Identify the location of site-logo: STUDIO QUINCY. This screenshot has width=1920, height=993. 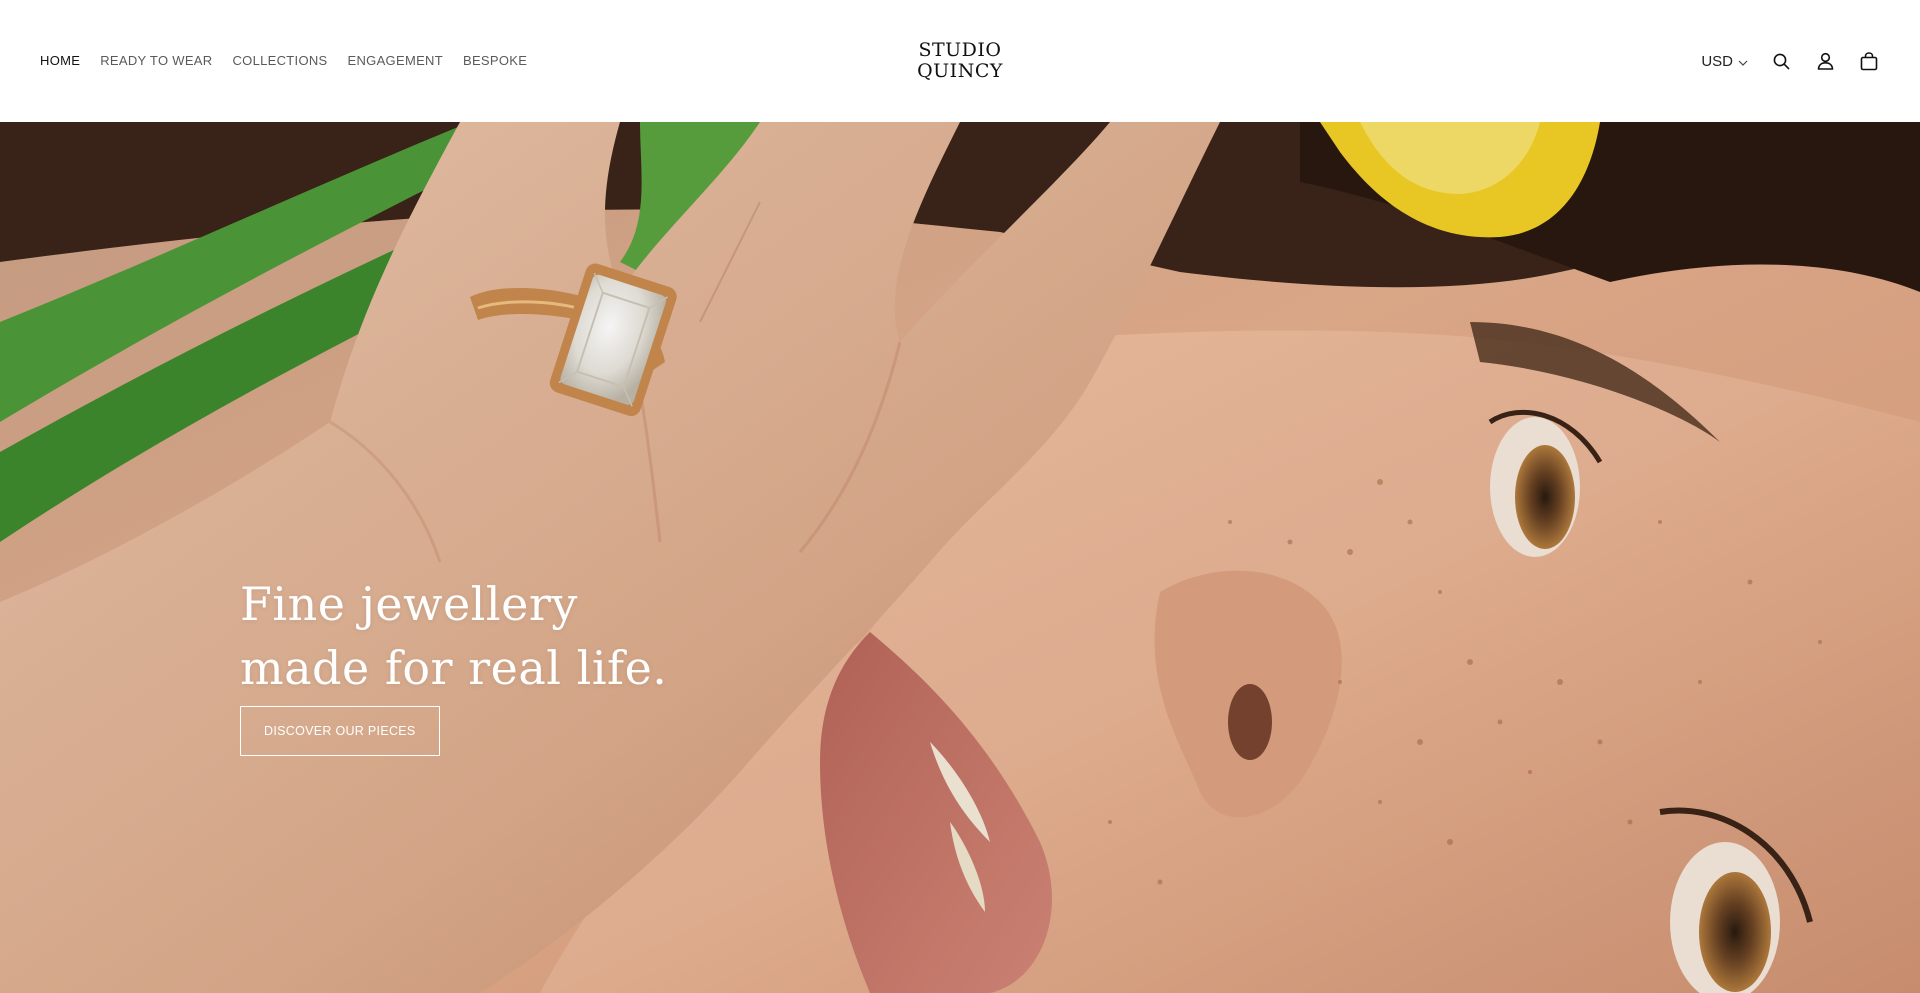
(960, 61).